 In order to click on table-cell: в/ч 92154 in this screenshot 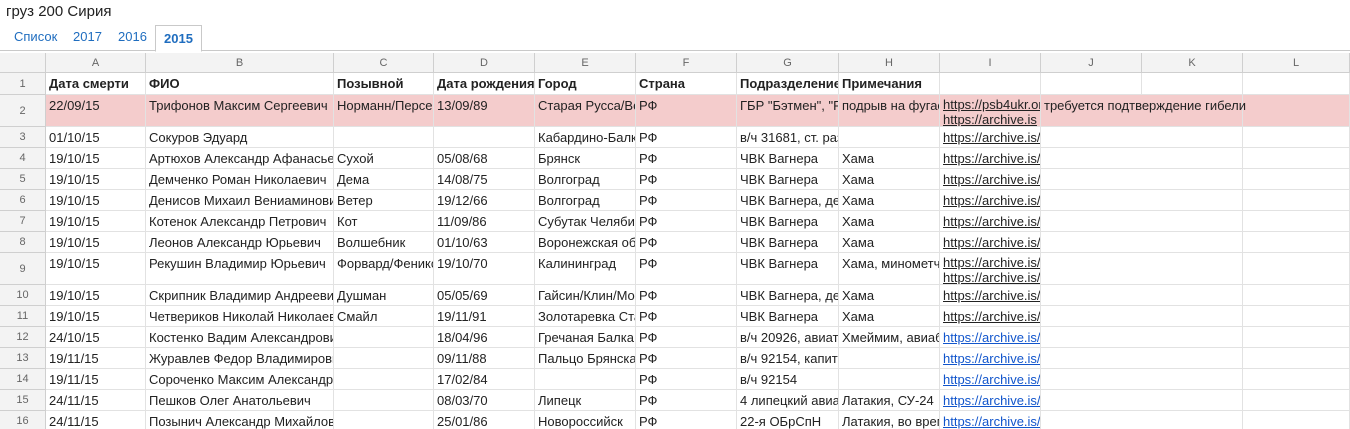, I will do `click(788, 379)`.